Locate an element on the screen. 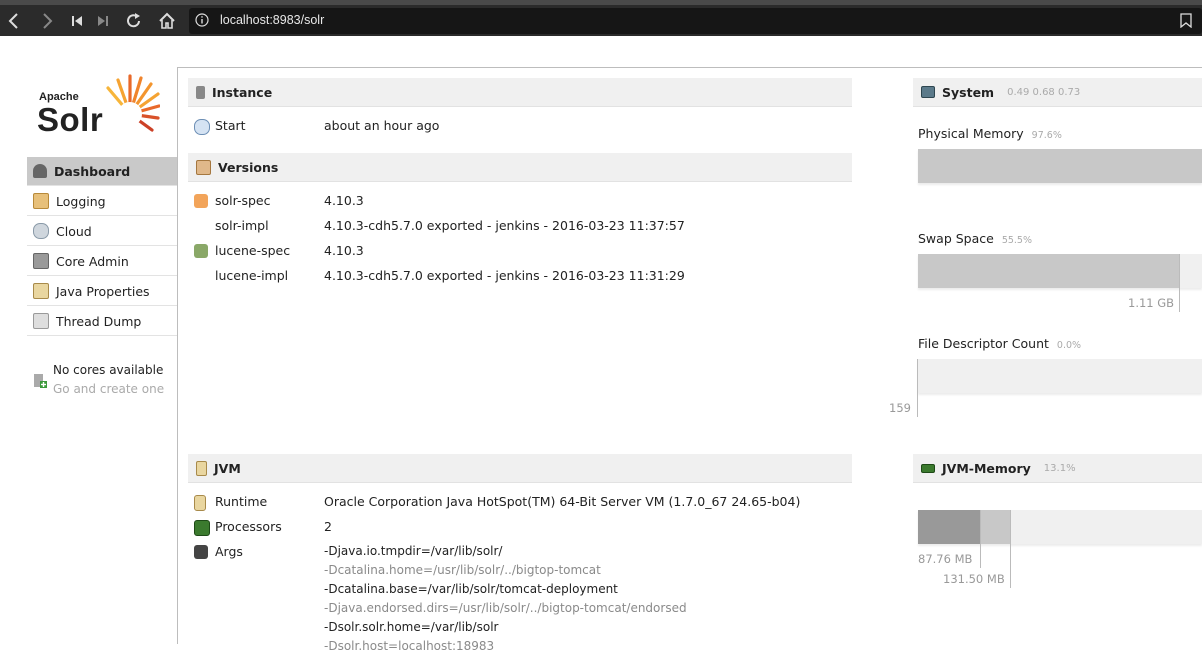  header-divider is located at coordinates (690, 67).